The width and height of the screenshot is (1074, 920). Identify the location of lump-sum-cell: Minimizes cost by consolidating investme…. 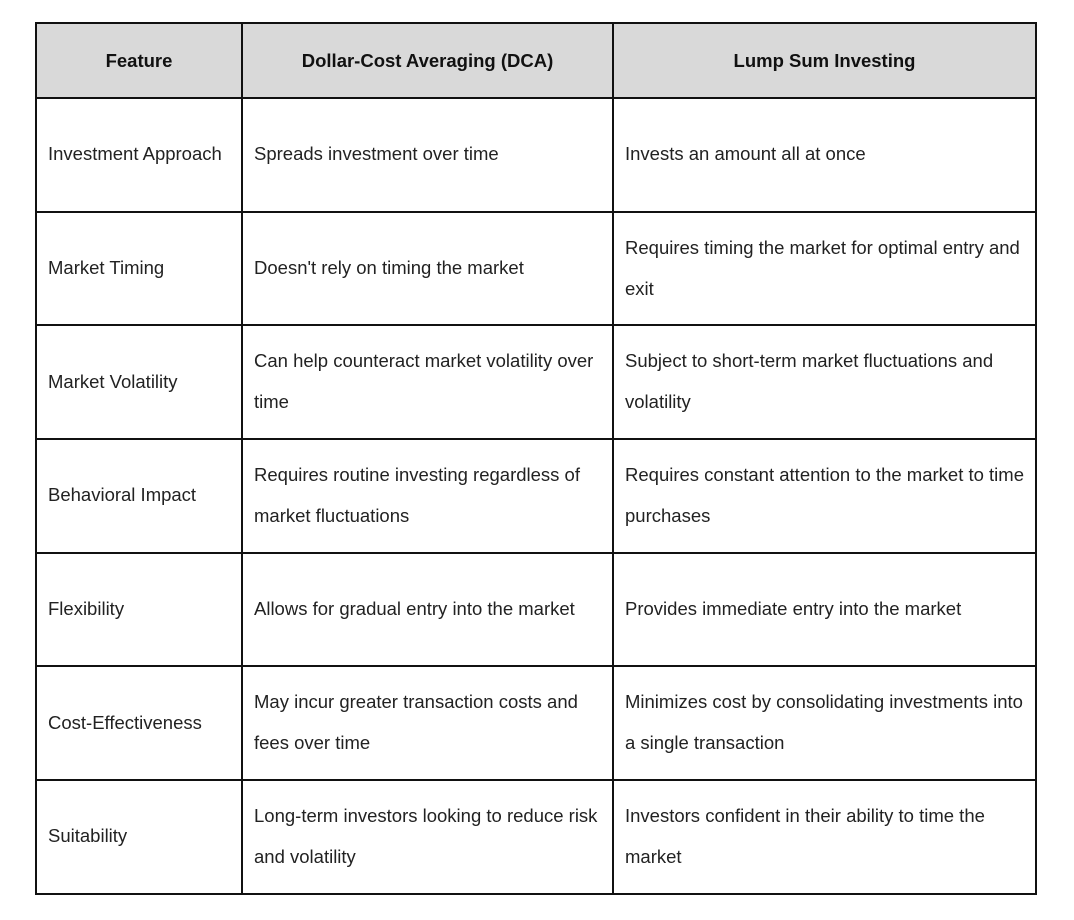
(824, 723).